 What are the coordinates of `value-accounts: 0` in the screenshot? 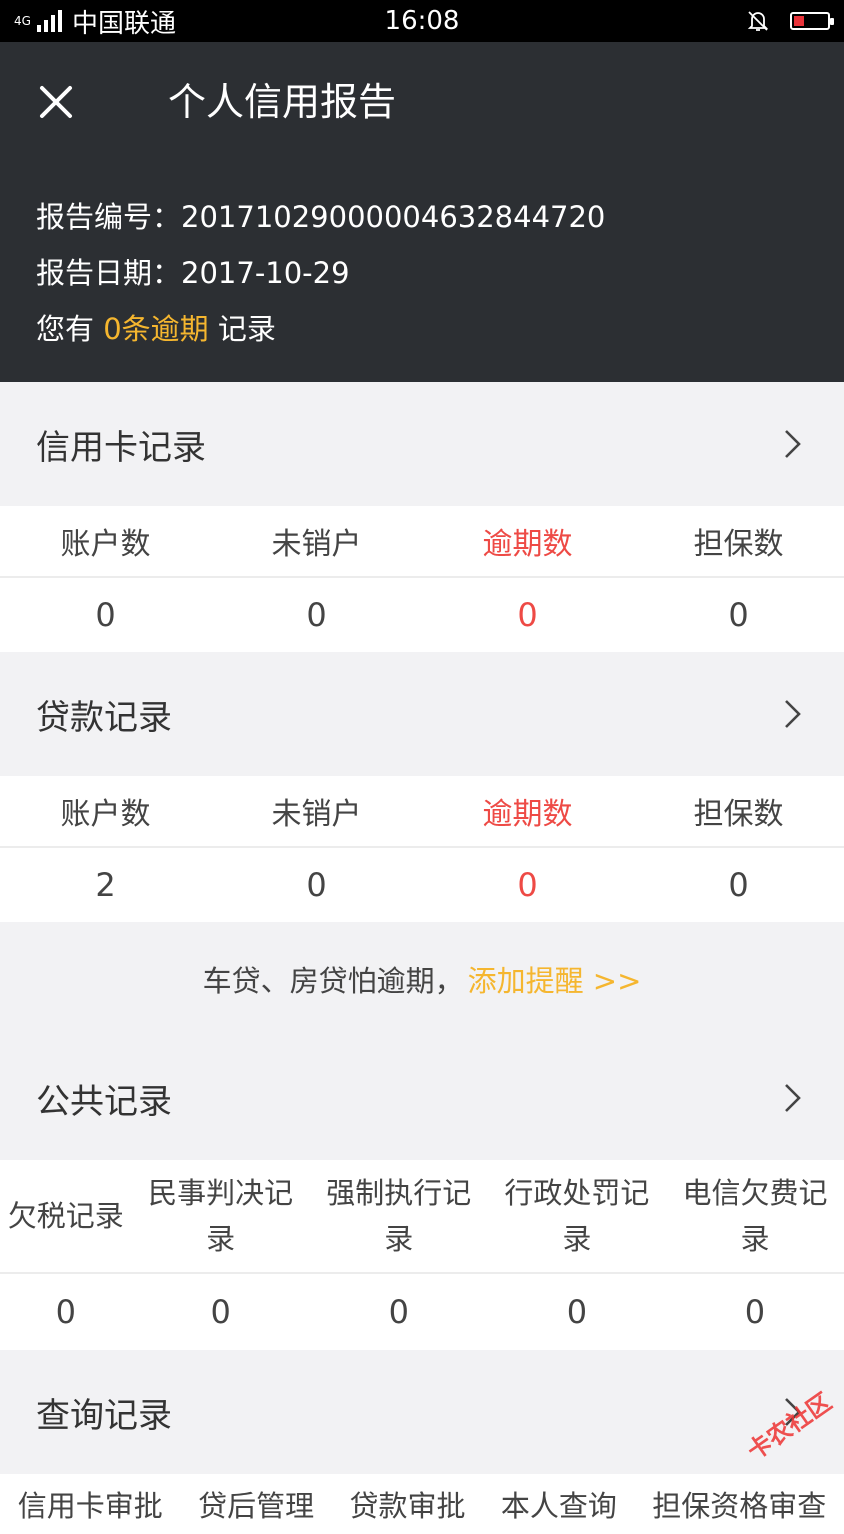 It's located at (105, 615).